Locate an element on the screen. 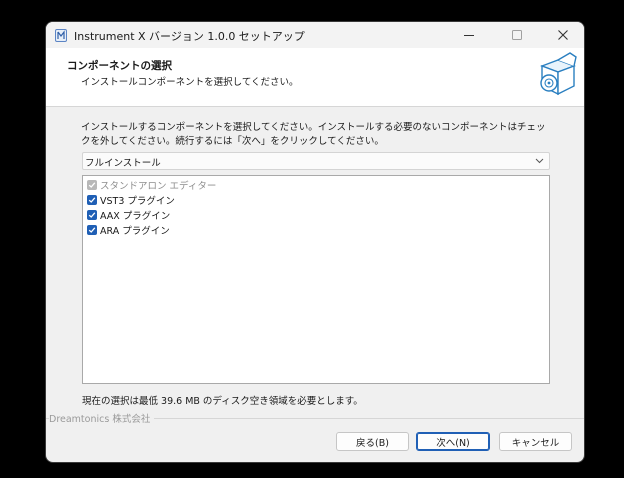  software-box-icon is located at coordinates (558, 74).